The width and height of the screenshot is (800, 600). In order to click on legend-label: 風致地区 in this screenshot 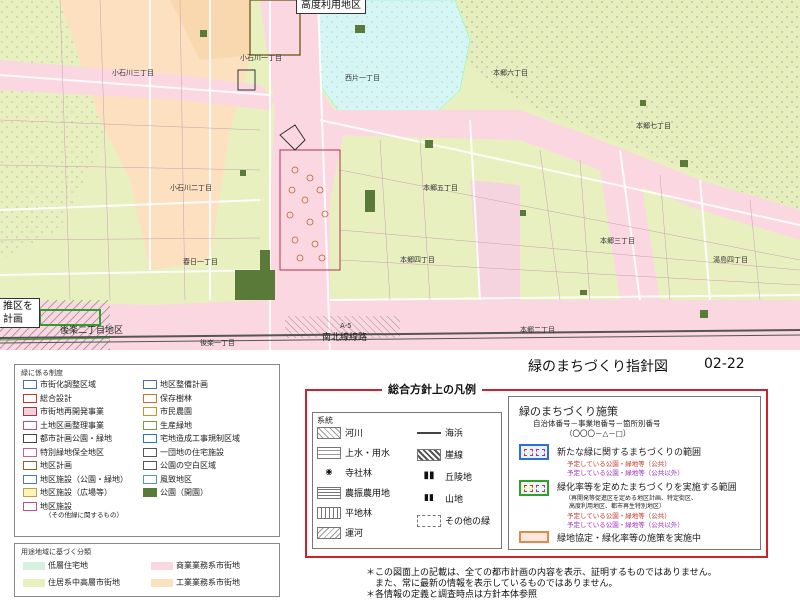, I will do `click(176, 479)`.